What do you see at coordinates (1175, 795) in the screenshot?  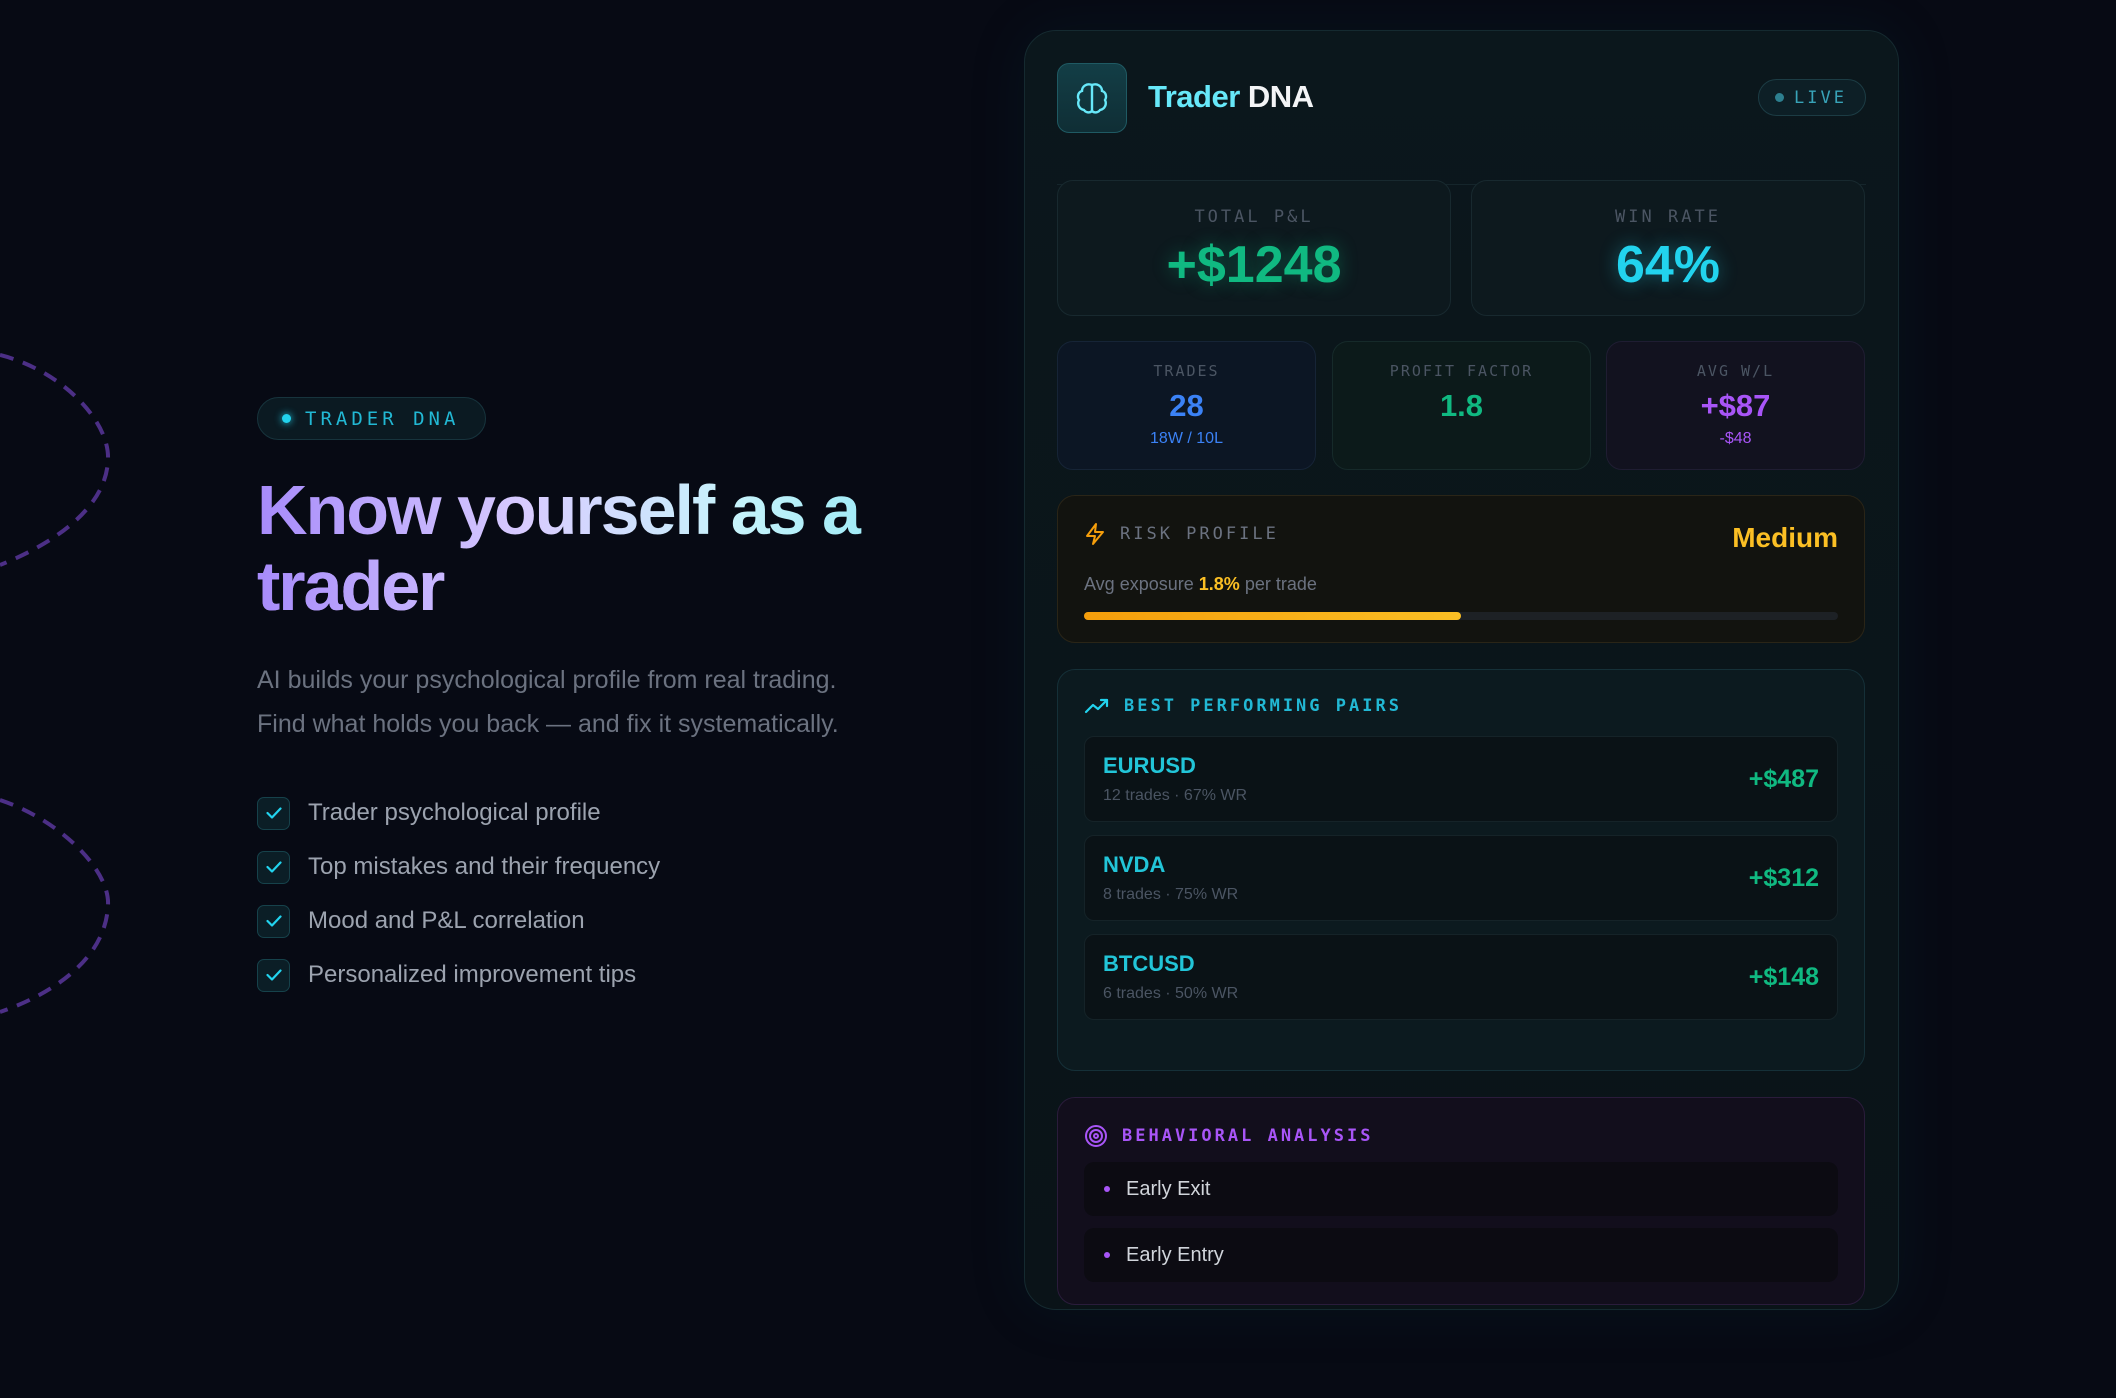 I see `pair-meta: 12 trades · 67% WR` at bounding box center [1175, 795].